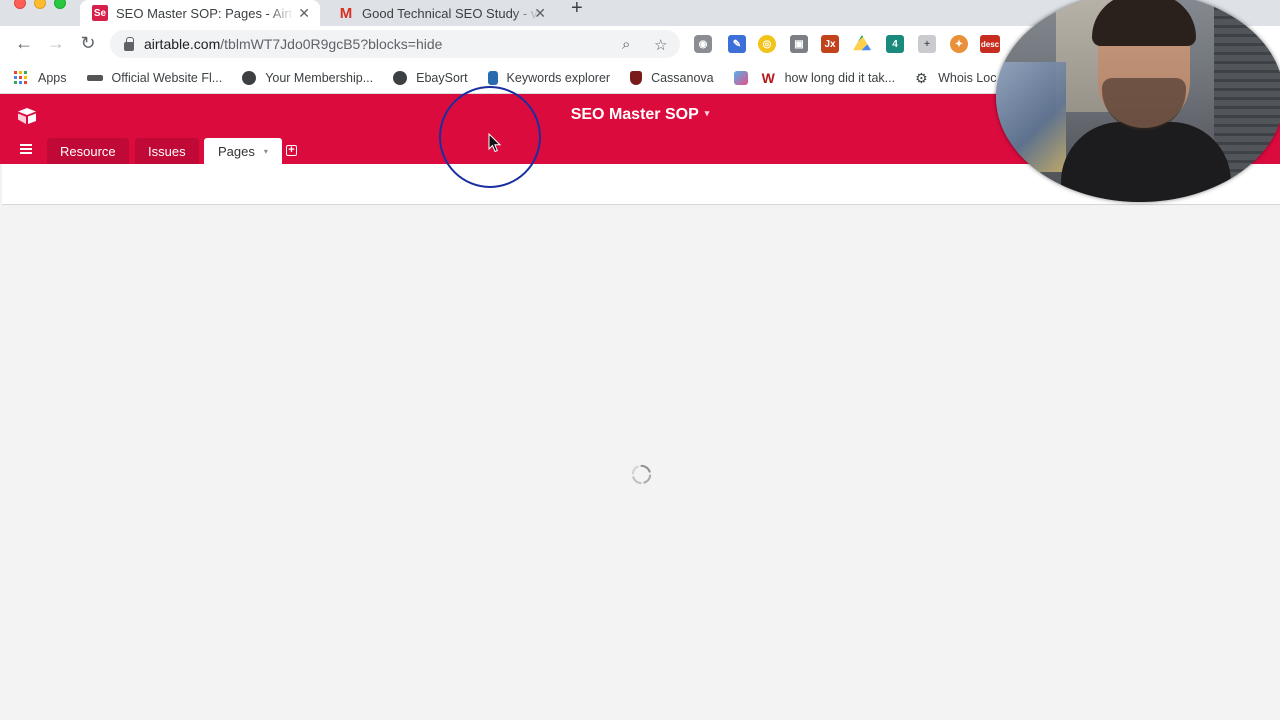 The image size is (1280, 720). What do you see at coordinates (291, 150) in the screenshot?
I see `add-table-button: +` at bounding box center [291, 150].